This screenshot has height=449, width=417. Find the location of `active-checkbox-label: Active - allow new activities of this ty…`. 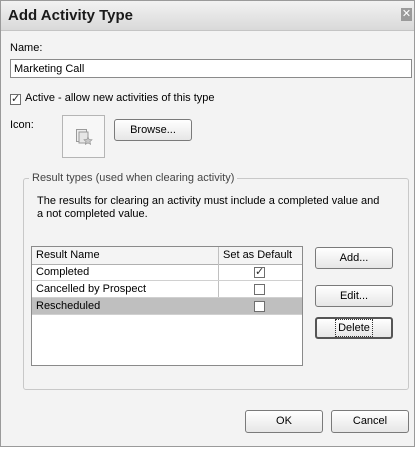

active-checkbox-label: Active - allow new activities of this ty… is located at coordinates (120, 98).